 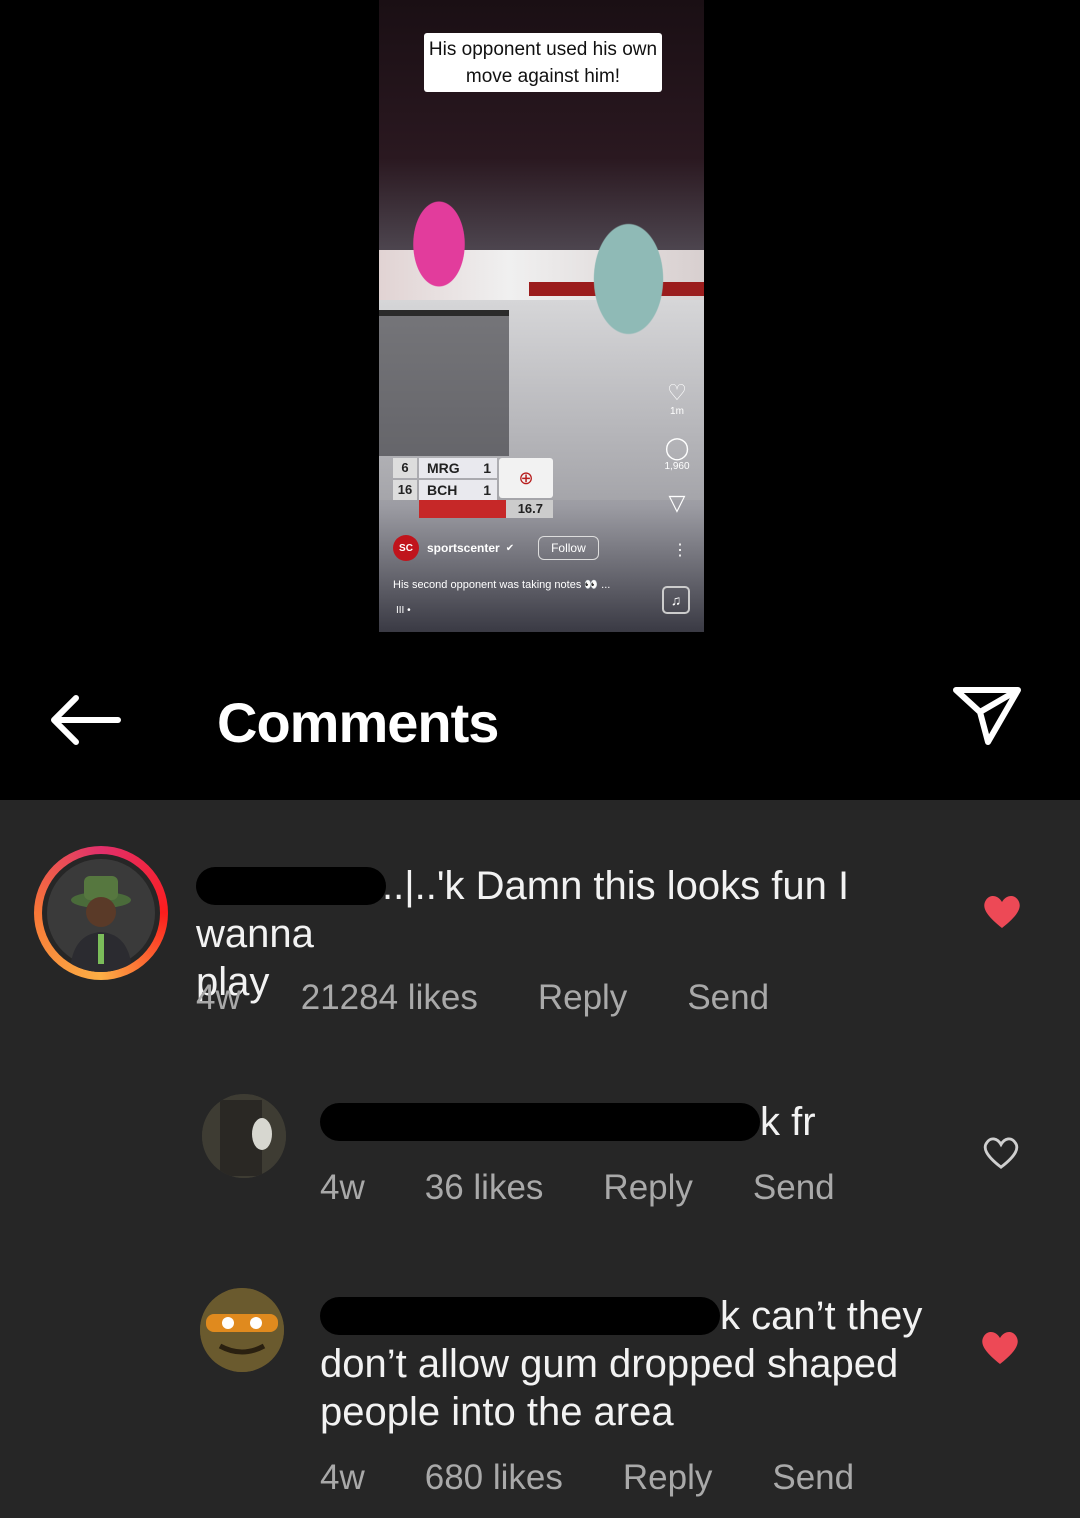 What do you see at coordinates (677, 466) in the screenshot?
I see `reel-comment-count: 1,960` at bounding box center [677, 466].